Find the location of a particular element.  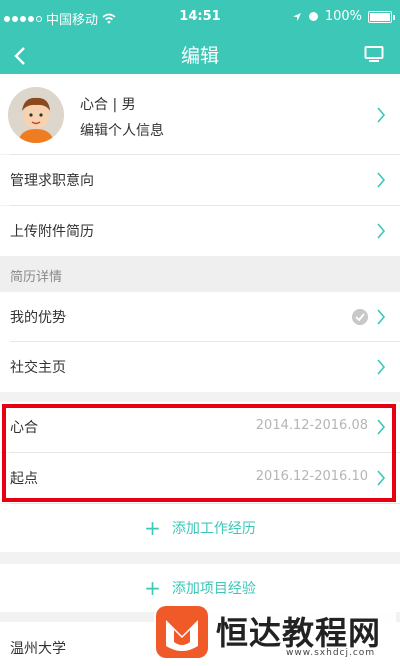

status-right: 100% is located at coordinates (343, 16).